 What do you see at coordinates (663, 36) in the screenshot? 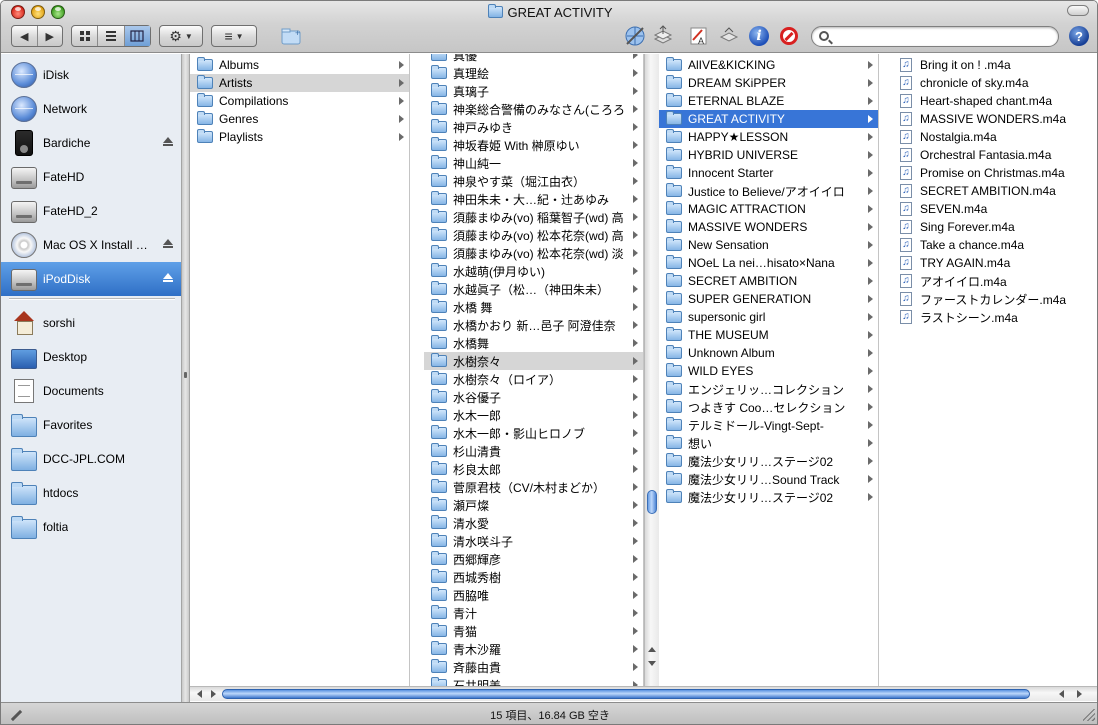
I see `burn-tool-button` at bounding box center [663, 36].